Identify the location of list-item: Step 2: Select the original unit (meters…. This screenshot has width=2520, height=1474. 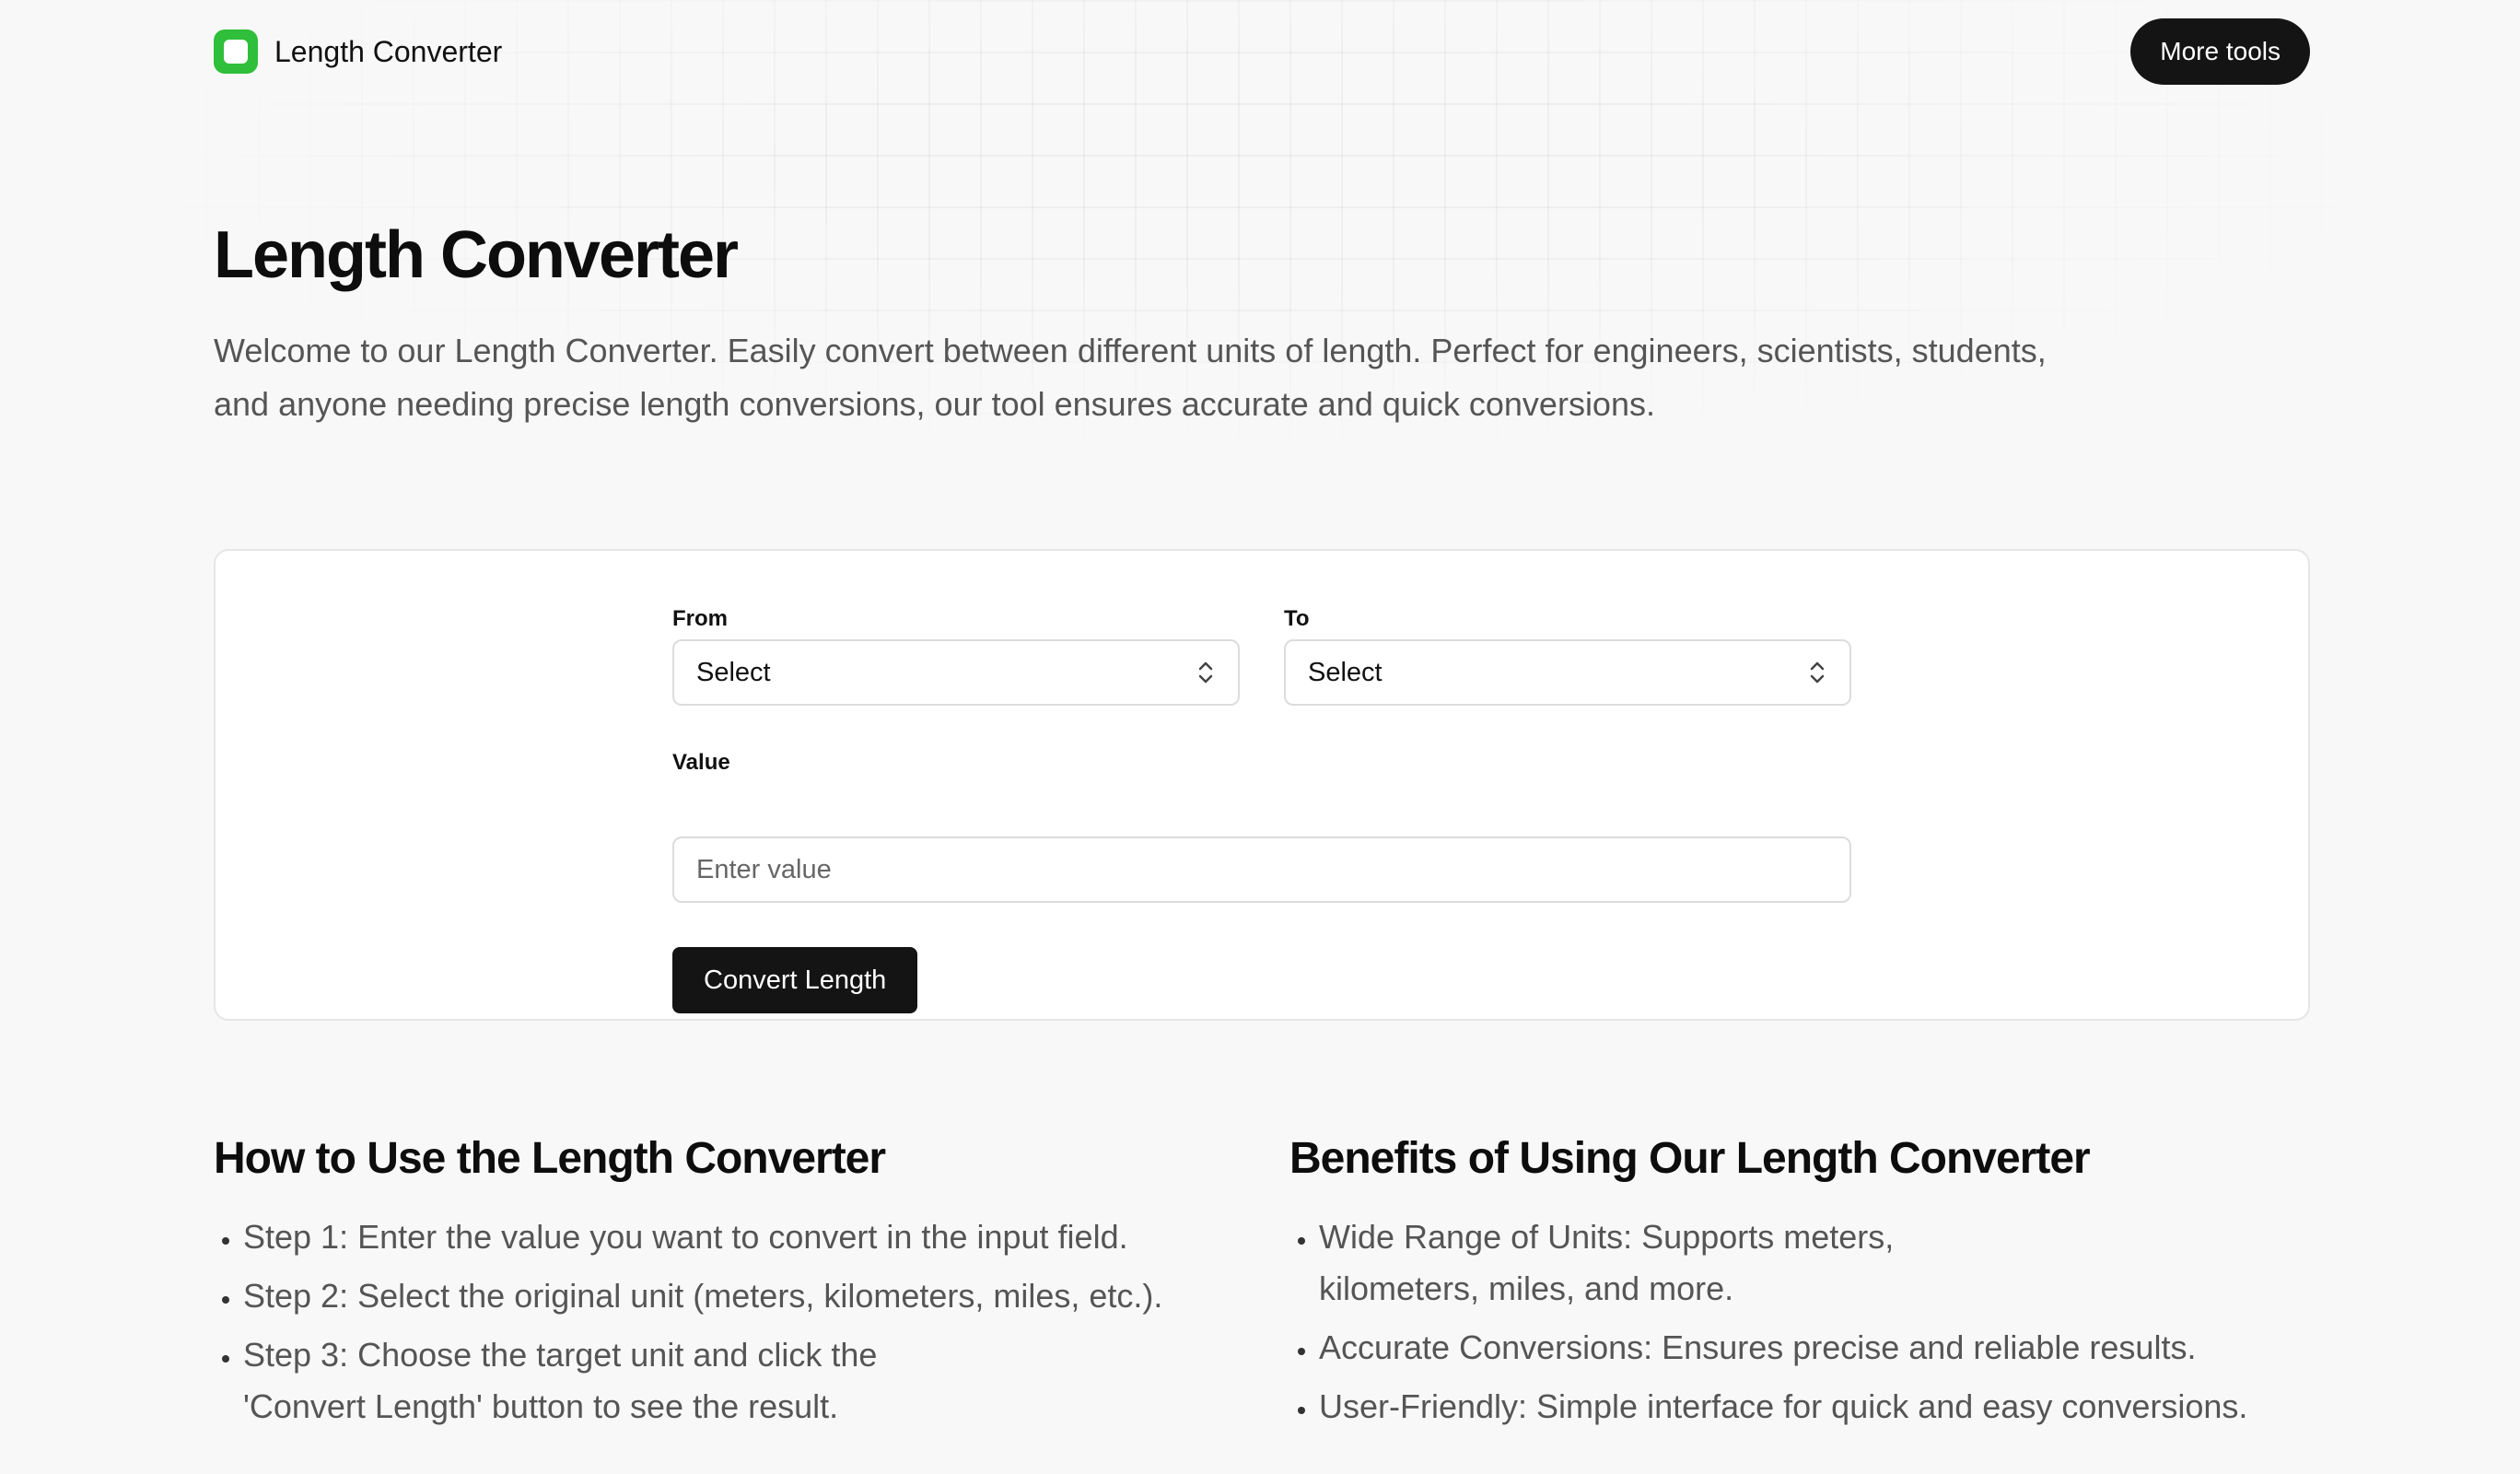
(753, 1296).